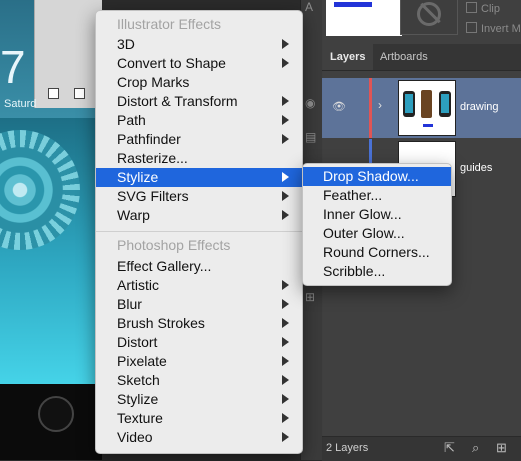  I want to click on layers-footer: 2 Layers ⇱ ⌕ ⊞, so click(421, 448).